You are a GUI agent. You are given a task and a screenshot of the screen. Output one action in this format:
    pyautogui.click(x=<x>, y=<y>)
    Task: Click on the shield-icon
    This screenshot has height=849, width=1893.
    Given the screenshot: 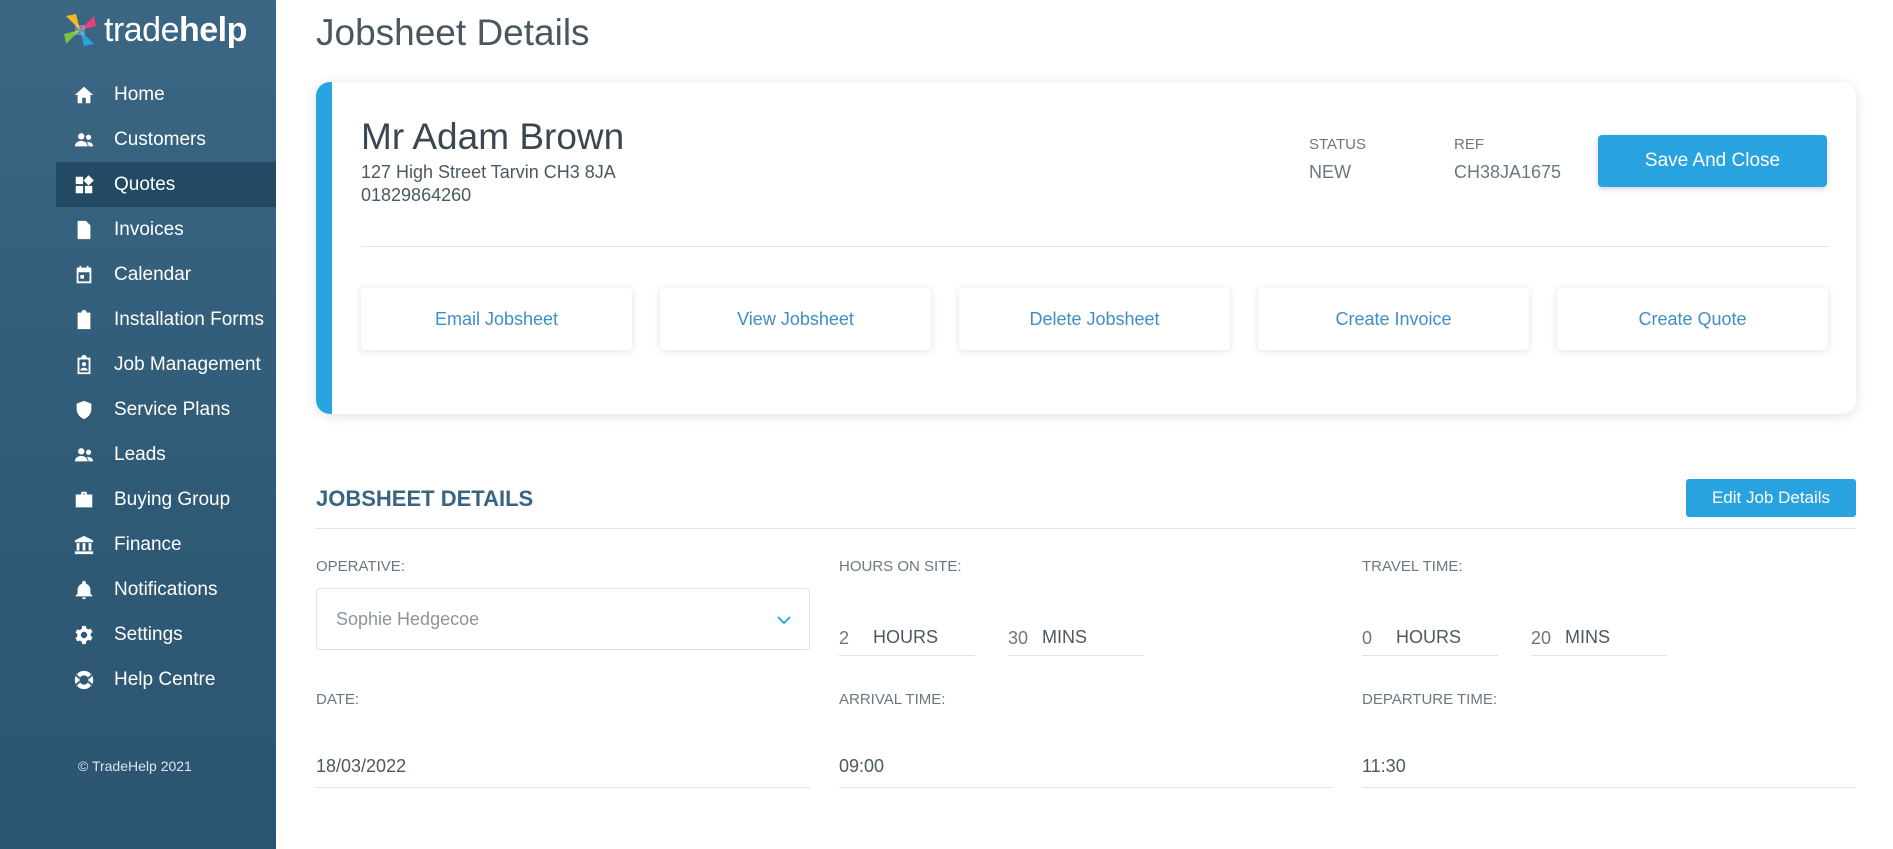 What is the action you would take?
    pyautogui.click(x=84, y=410)
    